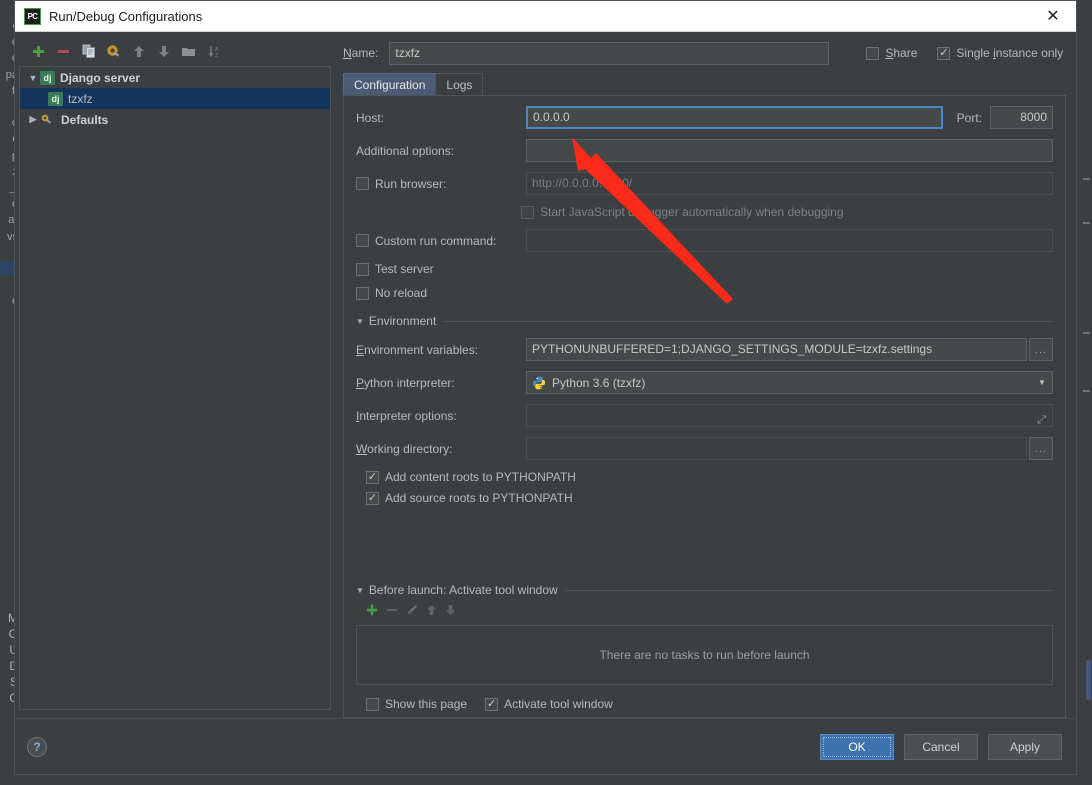 This screenshot has height=785, width=1092. I want to click on environment-section-header: ▼ Environment, so click(704, 321).